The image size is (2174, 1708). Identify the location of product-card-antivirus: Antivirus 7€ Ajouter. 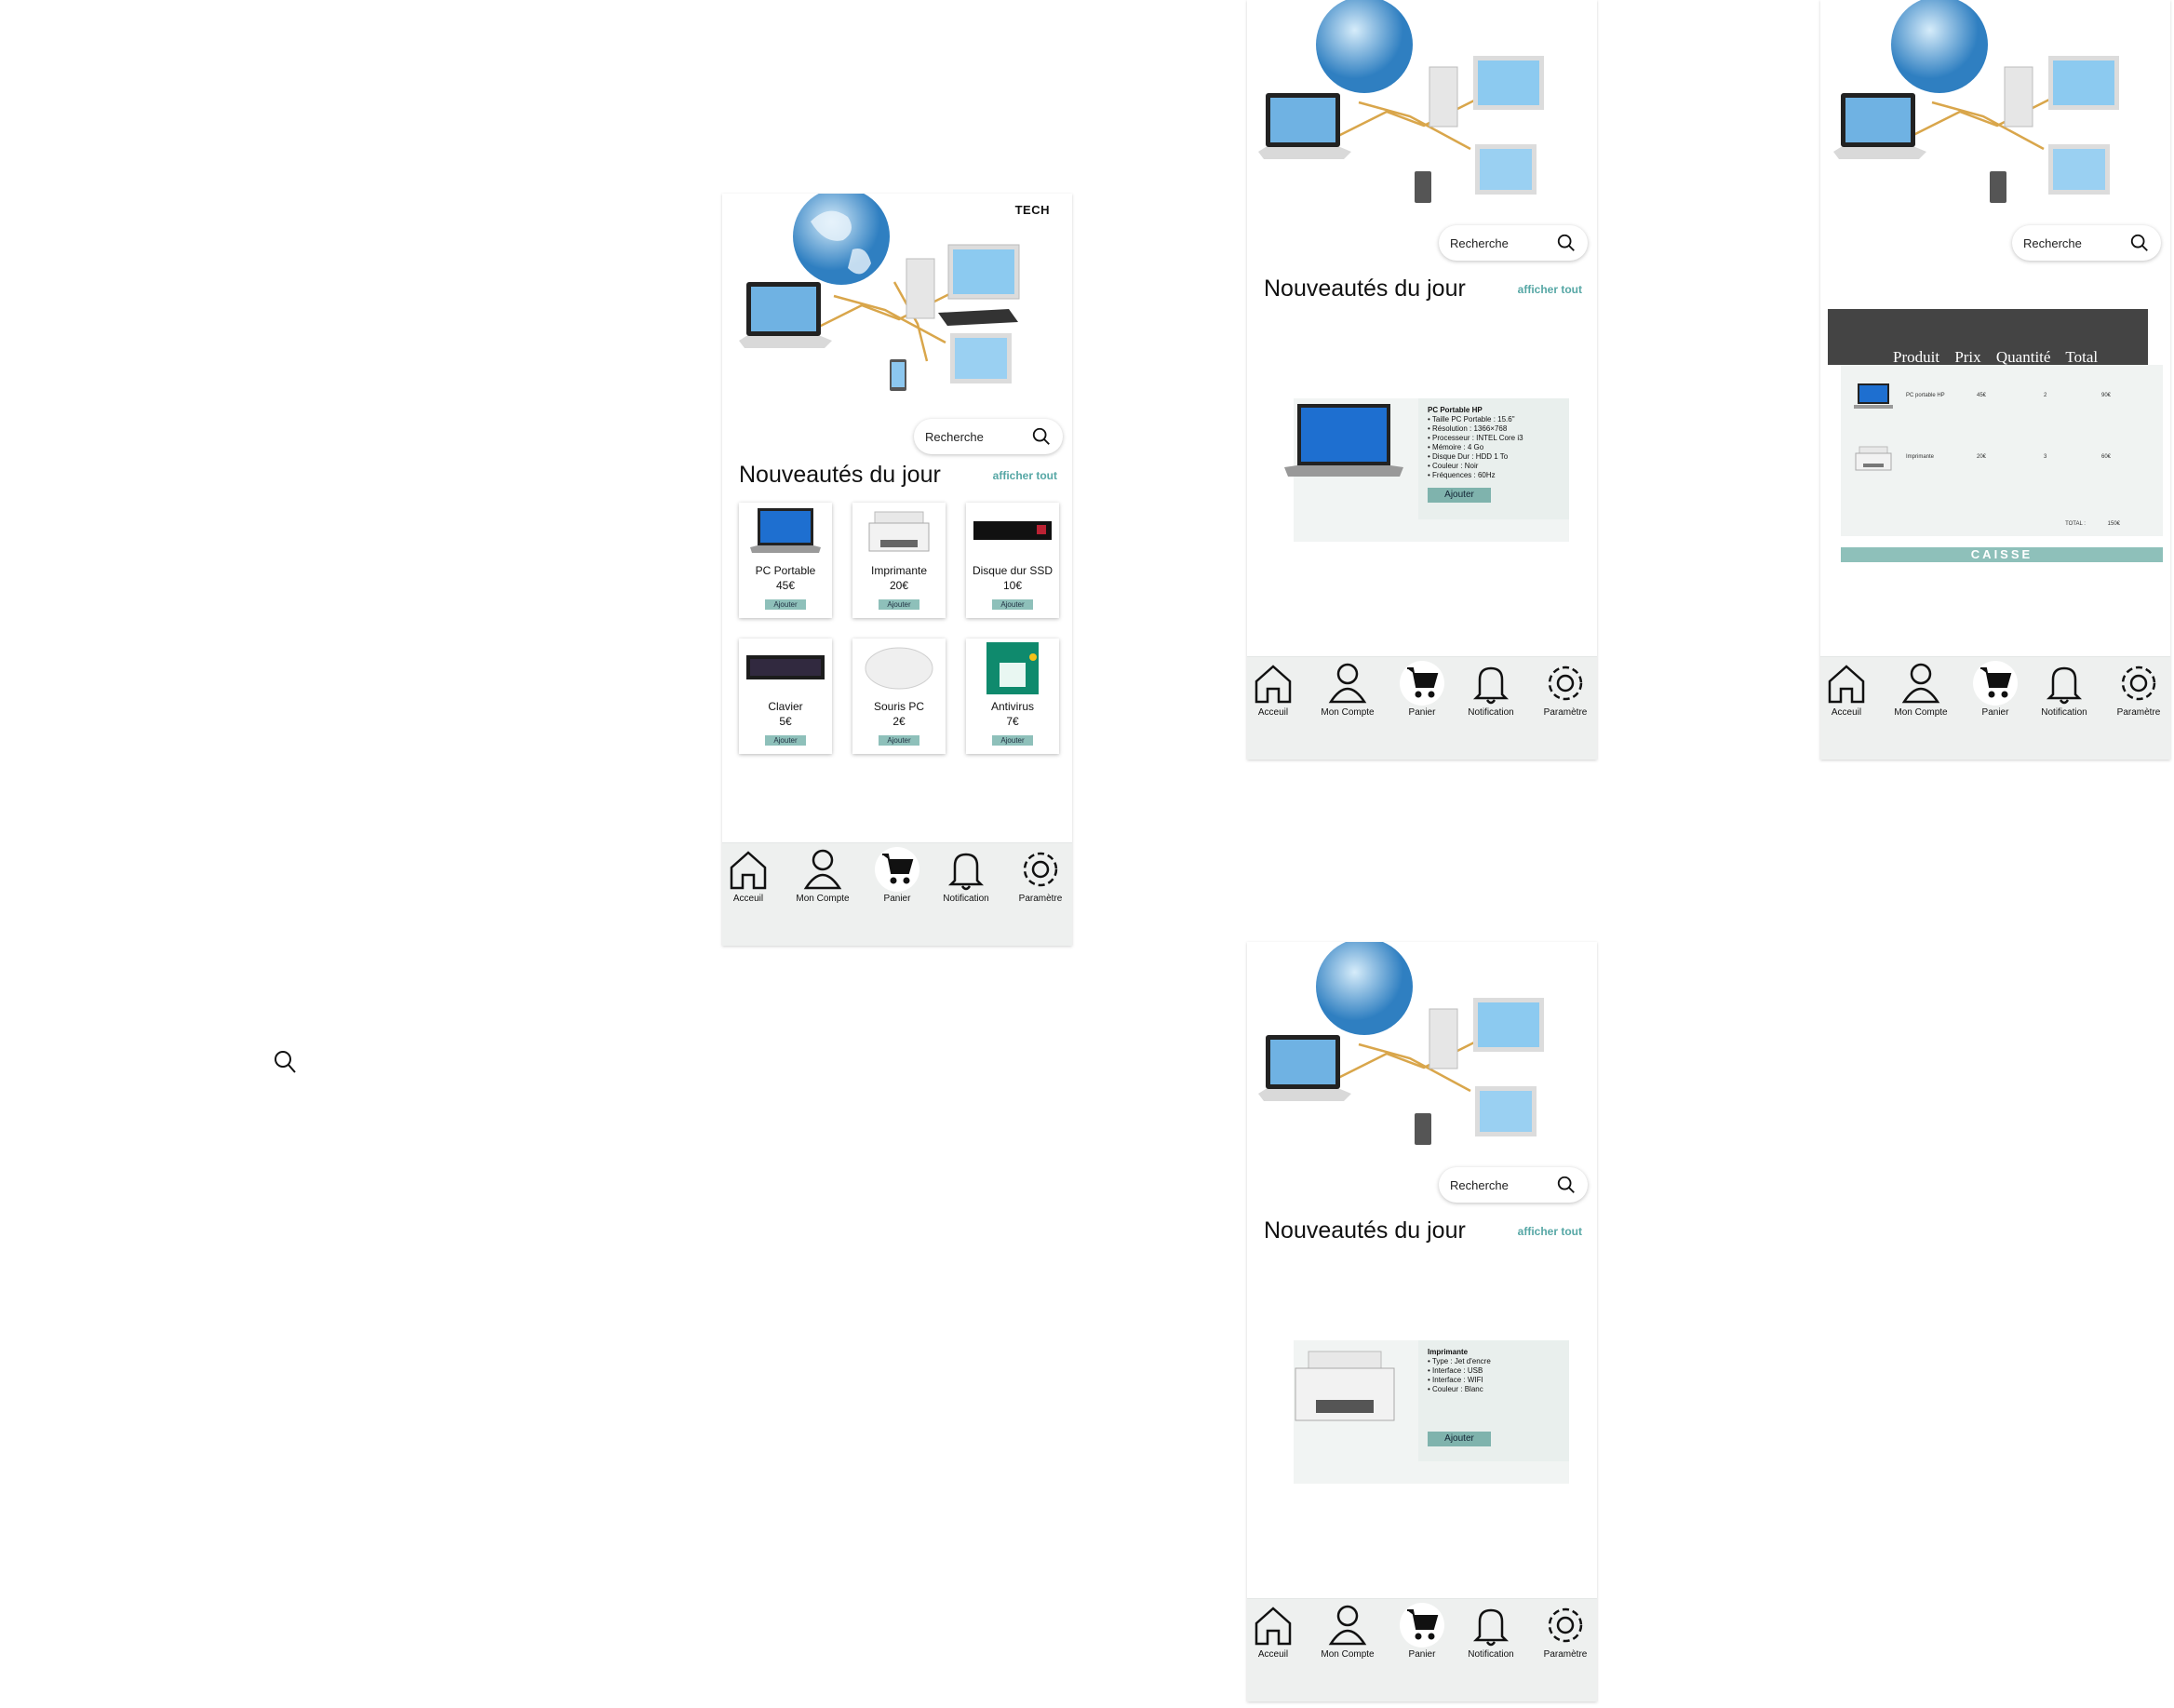
(1012, 696).